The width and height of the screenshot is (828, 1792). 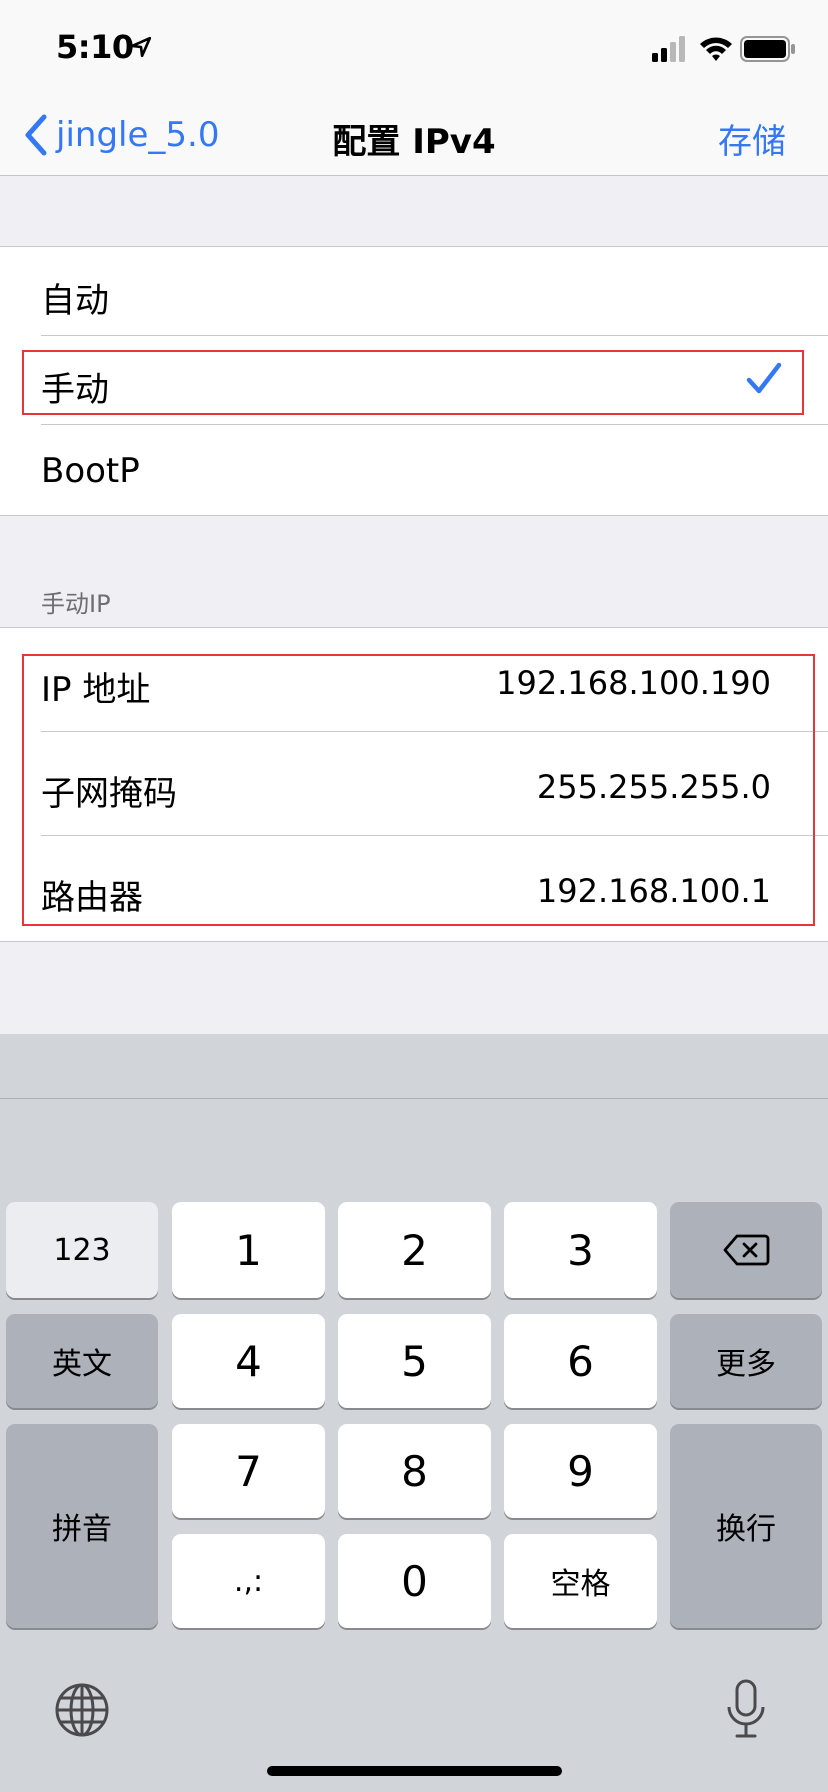 What do you see at coordinates (76, 604) in the screenshot?
I see `section-header-manual-ip: 手动IP` at bounding box center [76, 604].